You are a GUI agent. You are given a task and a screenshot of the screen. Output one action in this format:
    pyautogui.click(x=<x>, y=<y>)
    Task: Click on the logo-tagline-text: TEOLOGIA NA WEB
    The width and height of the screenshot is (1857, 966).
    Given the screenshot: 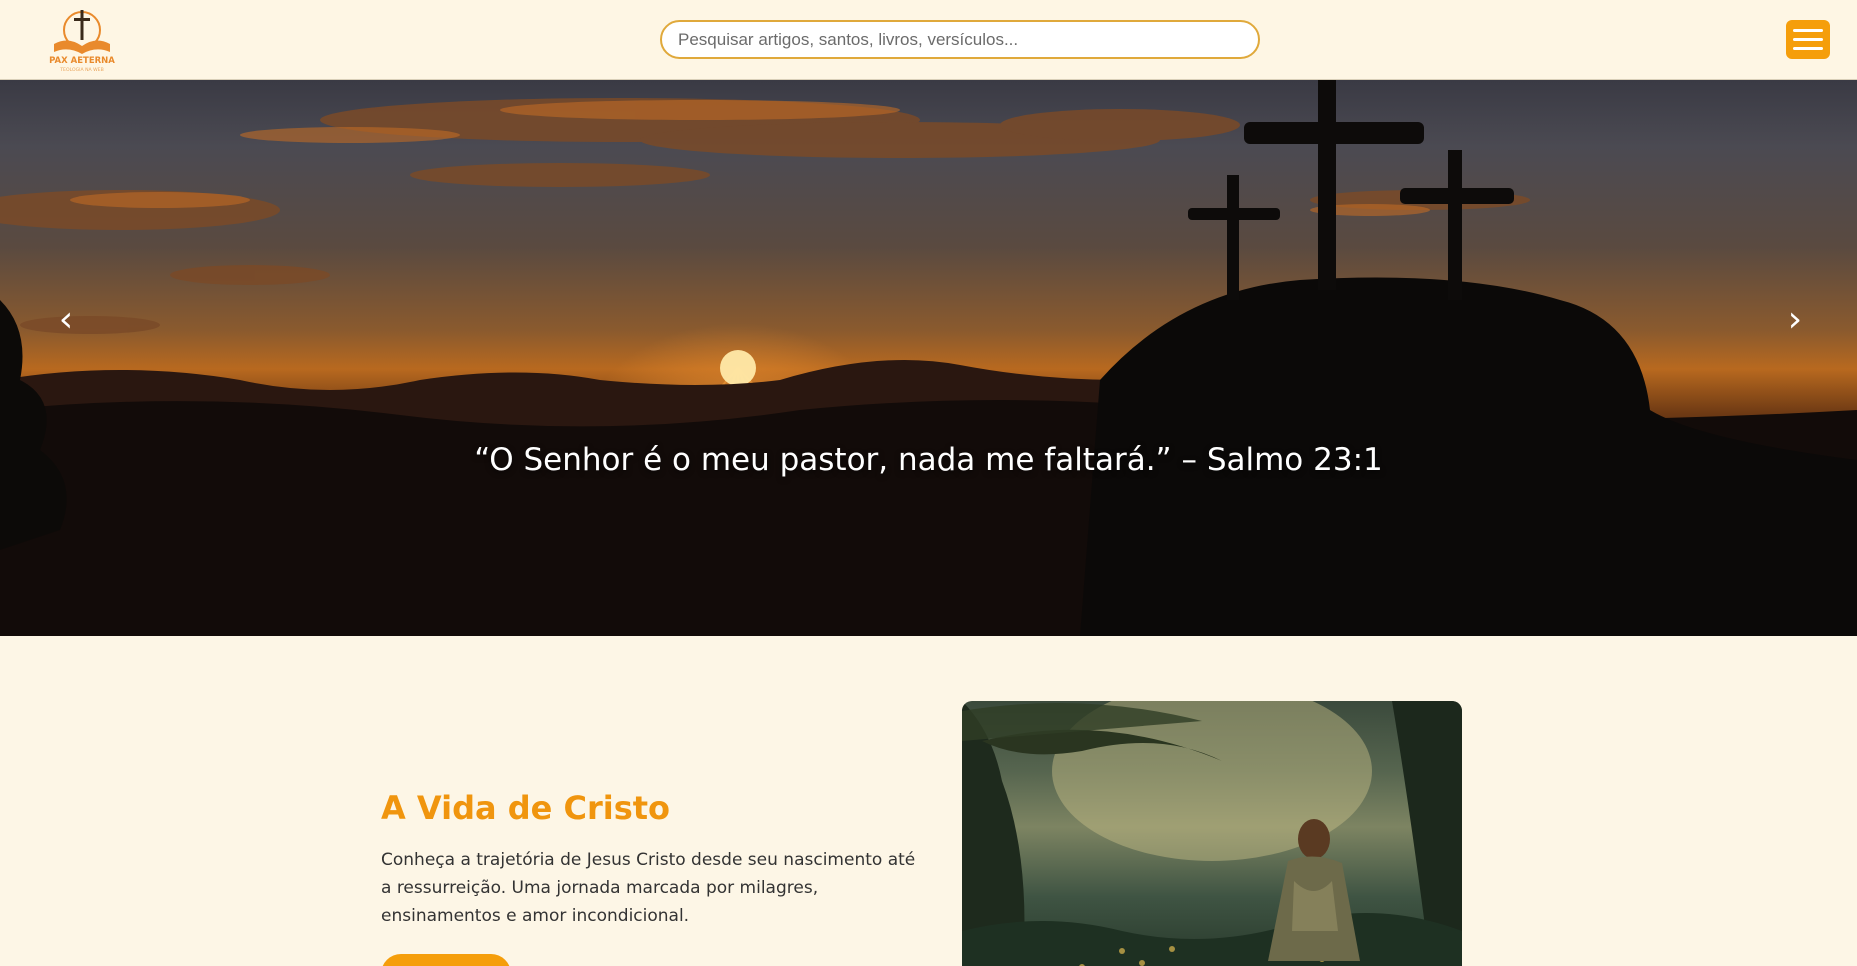 What is the action you would take?
    pyautogui.click(x=81, y=70)
    